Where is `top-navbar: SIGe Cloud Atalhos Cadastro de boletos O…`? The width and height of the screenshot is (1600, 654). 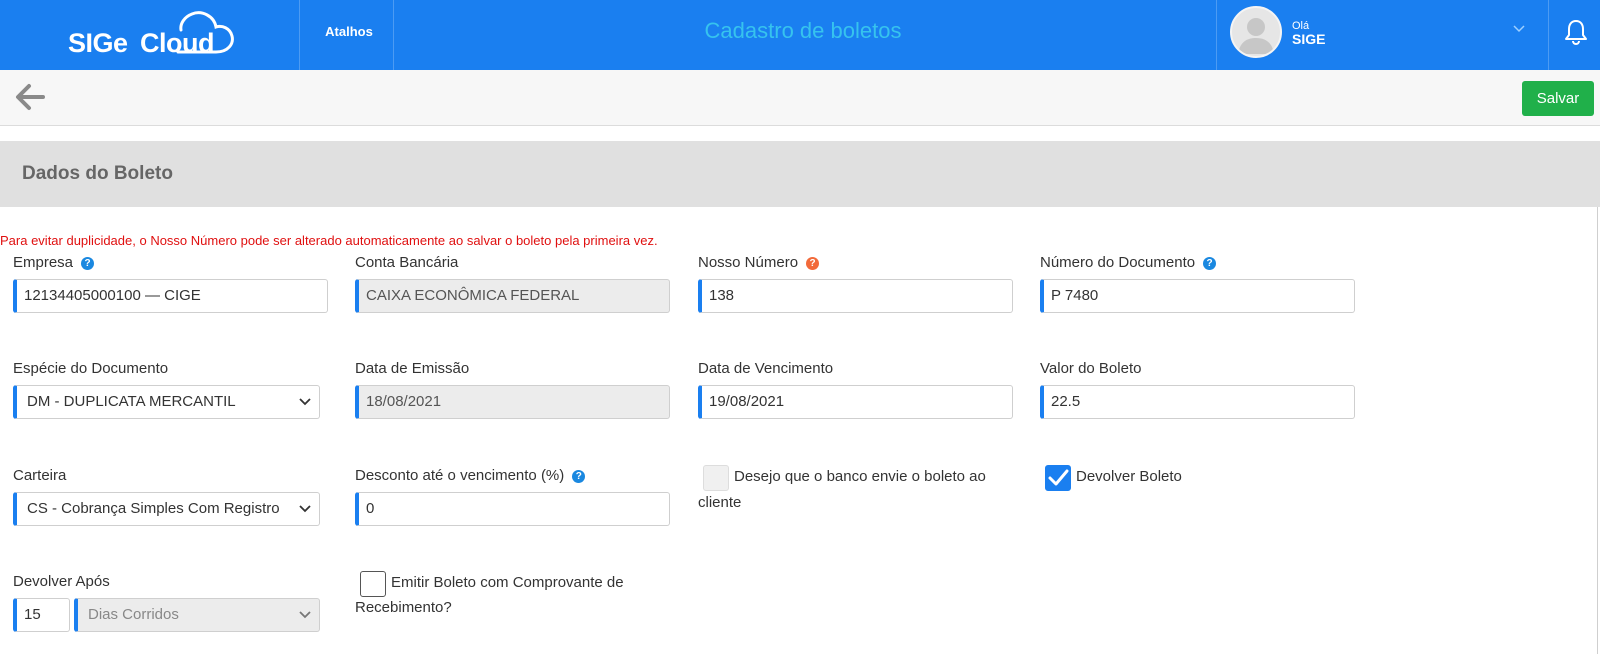 top-navbar: SIGe Cloud Atalhos Cadastro de boletos O… is located at coordinates (800, 35).